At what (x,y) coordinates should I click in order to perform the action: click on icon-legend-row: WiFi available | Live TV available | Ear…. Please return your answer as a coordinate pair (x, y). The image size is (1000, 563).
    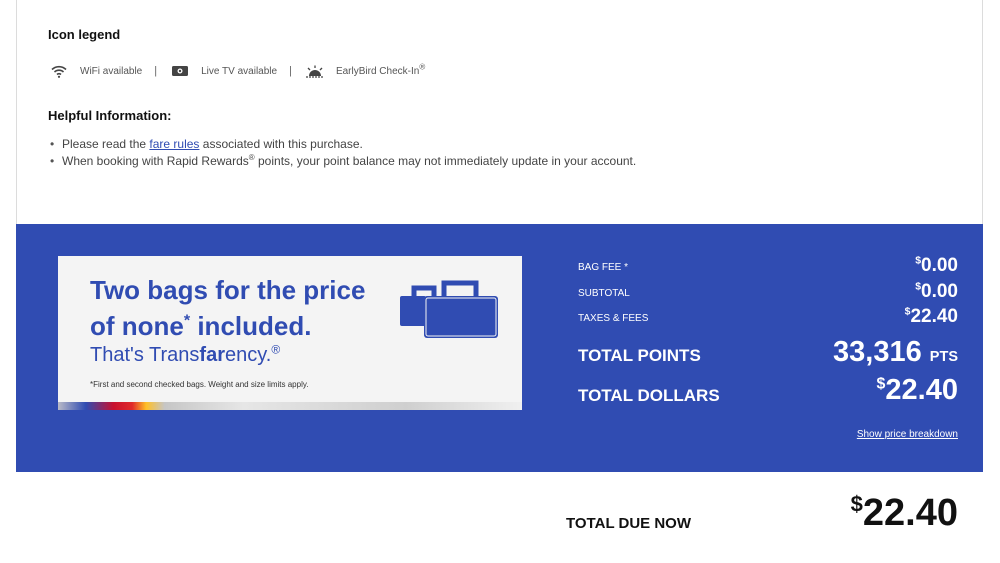
    Looking at the image, I should click on (236, 71).